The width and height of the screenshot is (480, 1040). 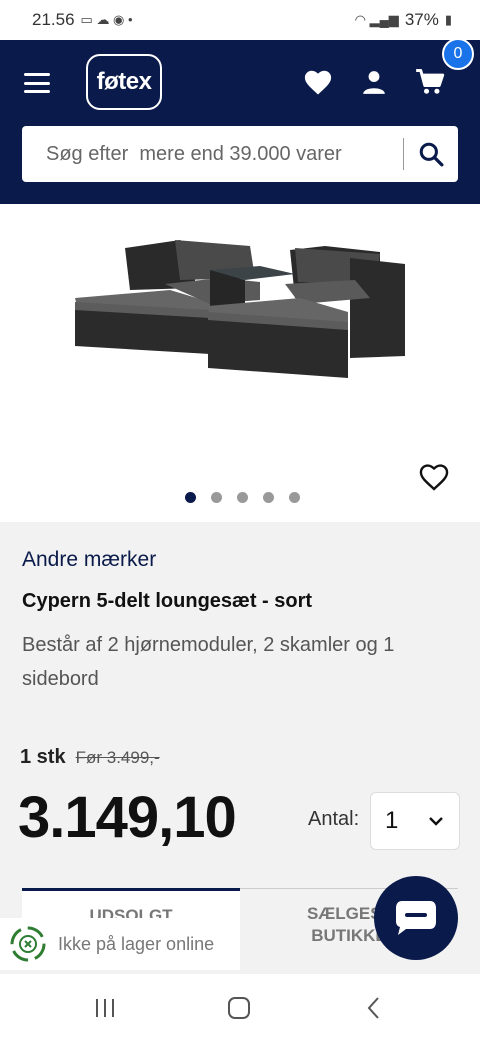 I want to click on search-icon, so click(x=431, y=154).